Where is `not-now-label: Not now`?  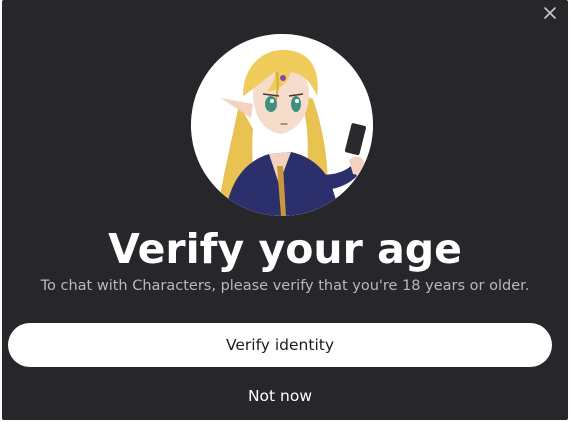
not-now-label: Not now is located at coordinates (280, 396).